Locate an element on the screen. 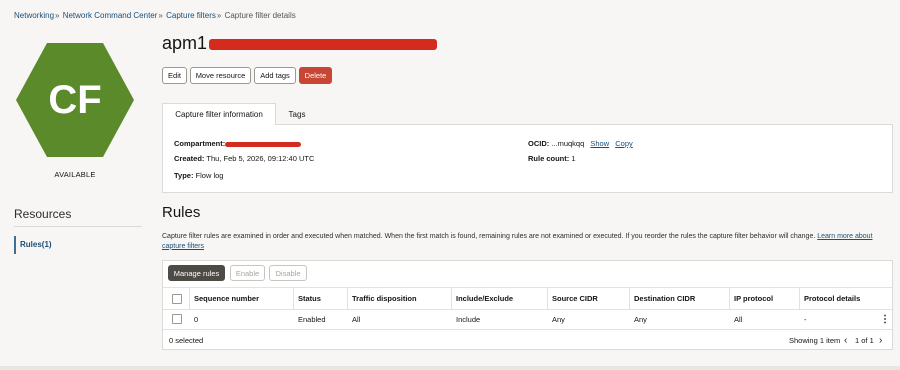 The image size is (900, 370). rules-title: Rules is located at coordinates (181, 212).